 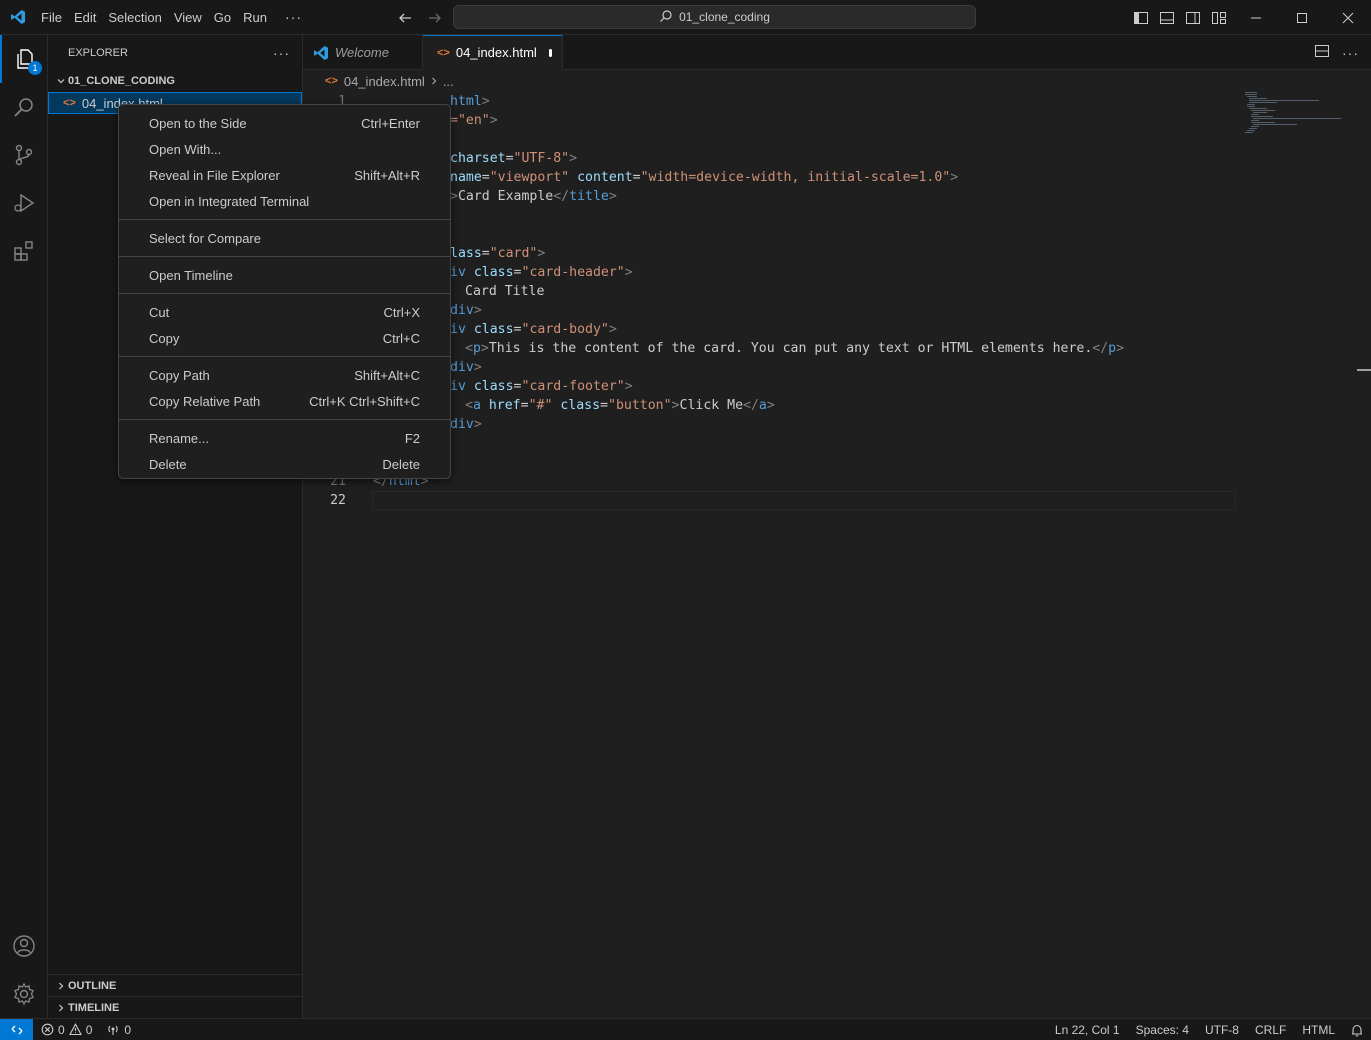 I want to click on menu-item-shortcut: Shift+Alt+R, so click(x=387, y=175).